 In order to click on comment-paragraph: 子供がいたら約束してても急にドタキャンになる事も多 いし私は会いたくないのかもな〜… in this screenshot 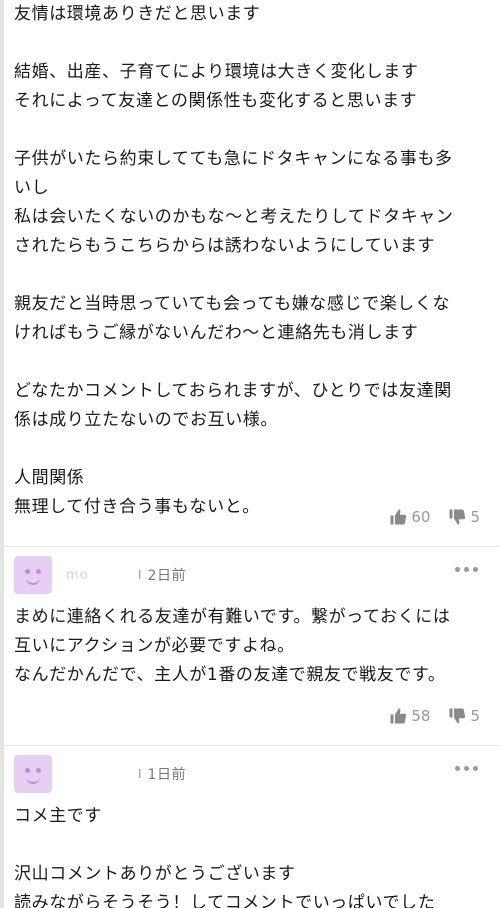, I will do `click(248, 203)`.